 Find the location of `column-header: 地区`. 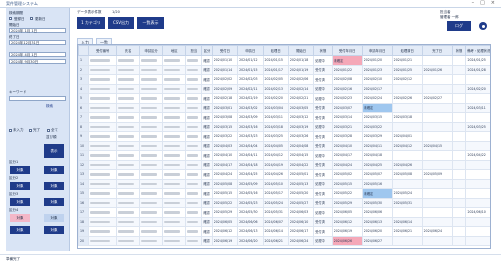

column-header: 地区 is located at coordinates (174, 50).